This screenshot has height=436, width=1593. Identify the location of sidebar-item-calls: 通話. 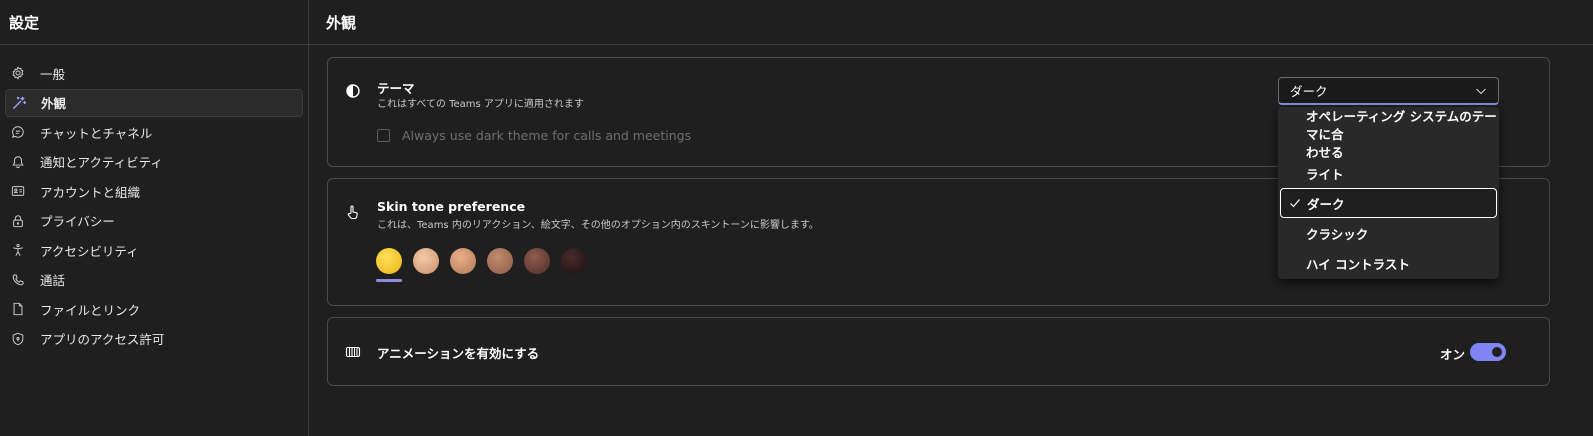
(154, 280).